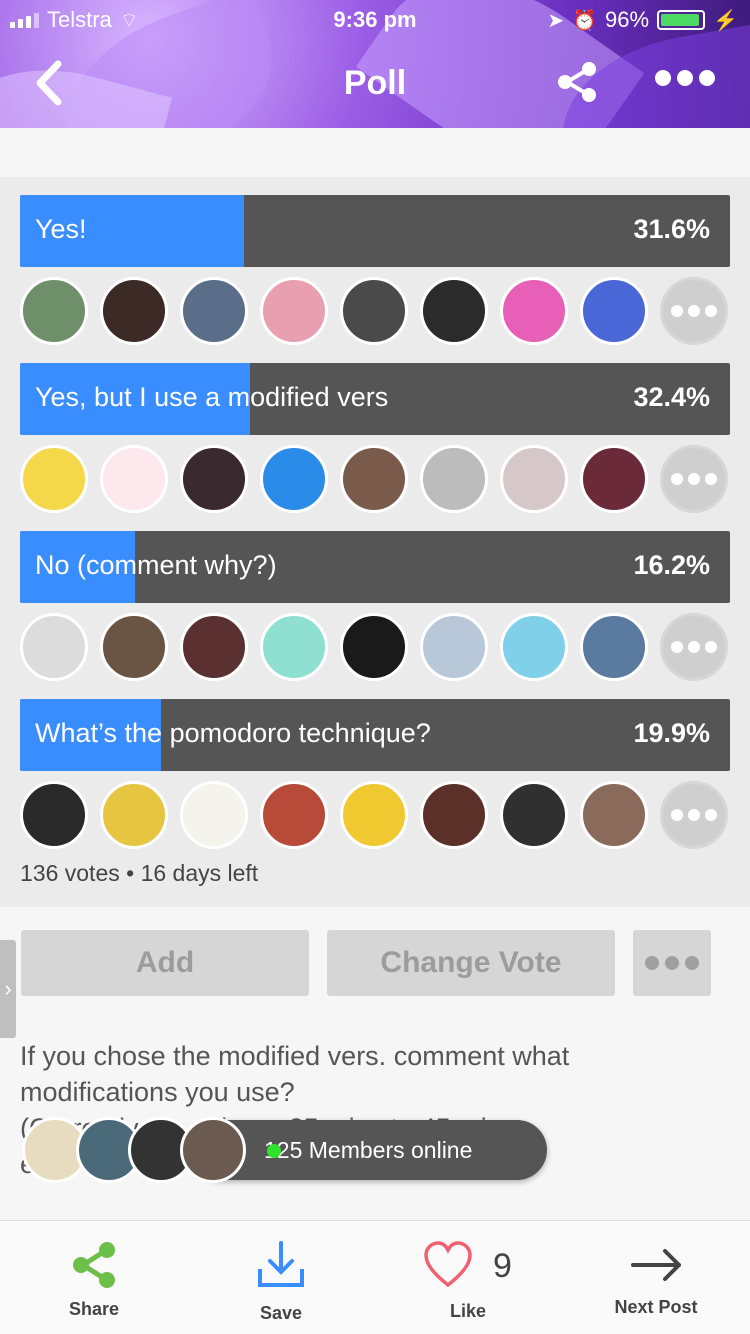 This screenshot has height=1334, width=750. What do you see at coordinates (656, 1265) in the screenshot?
I see `arrow-right-icon` at bounding box center [656, 1265].